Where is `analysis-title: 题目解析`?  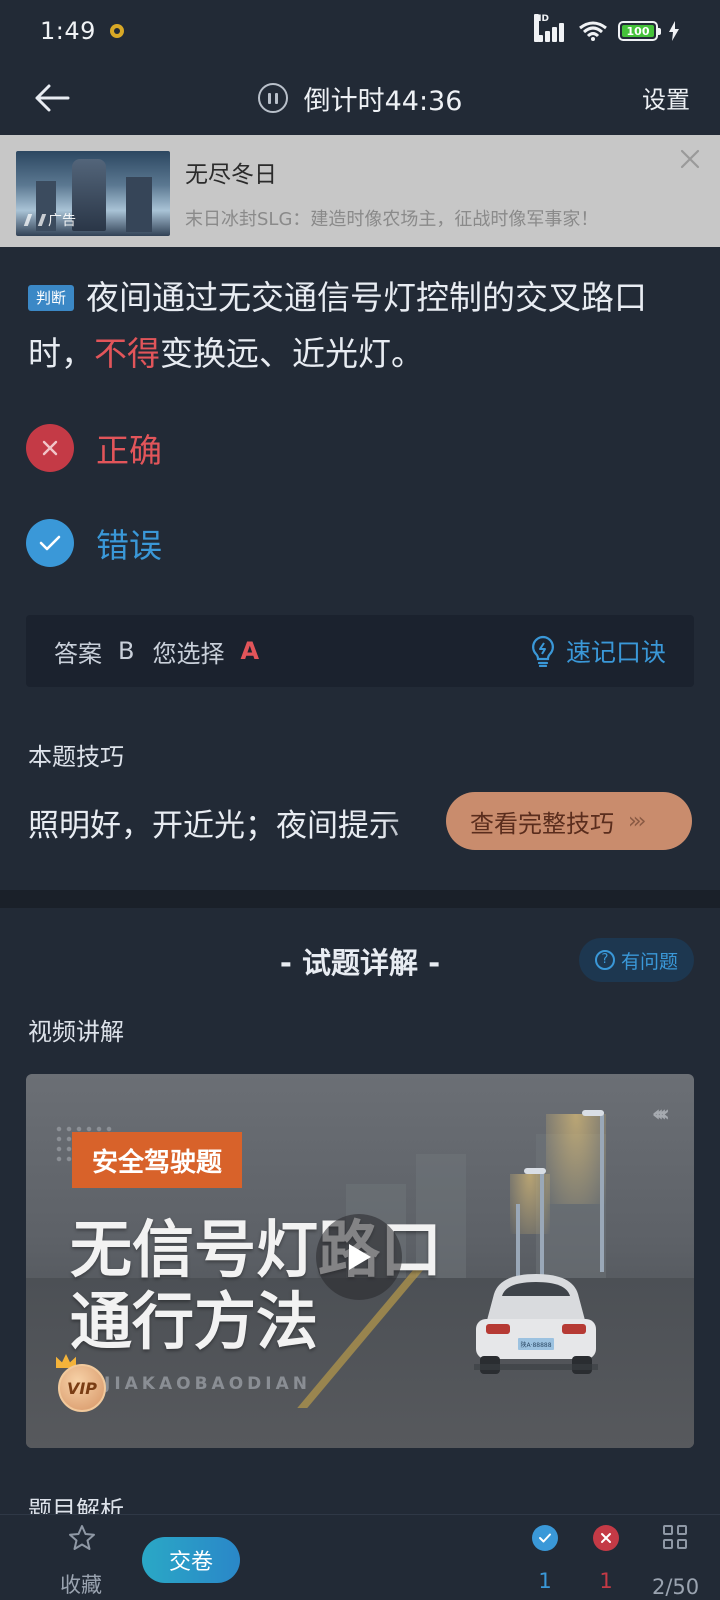 analysis-title: 题目解析 is located at coordinates (76, 1506).